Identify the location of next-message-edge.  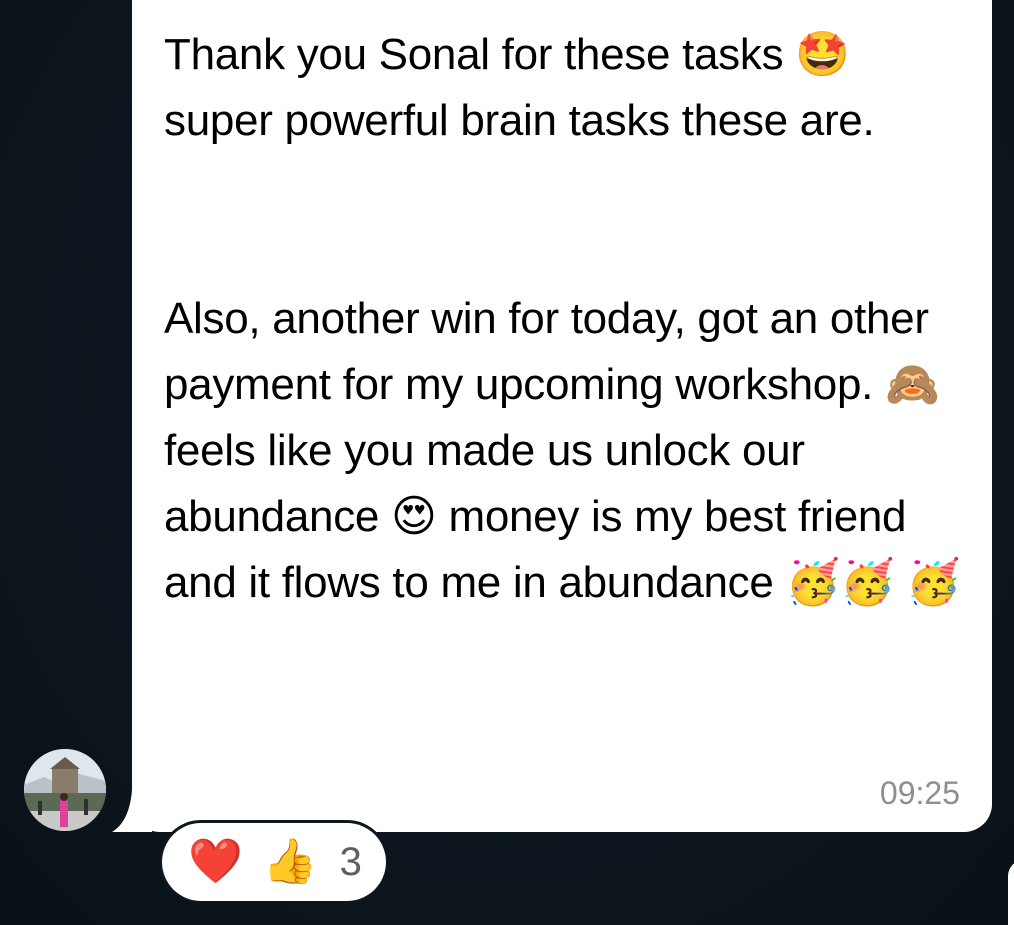
(1011, 892).